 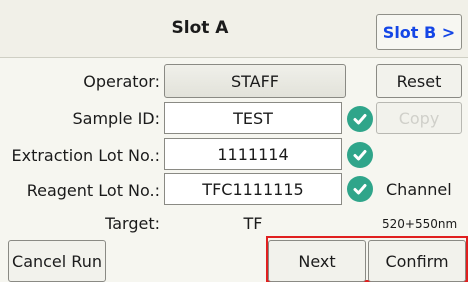 I want to click on sample-id-field: TEST, so click(x=253, y=118).